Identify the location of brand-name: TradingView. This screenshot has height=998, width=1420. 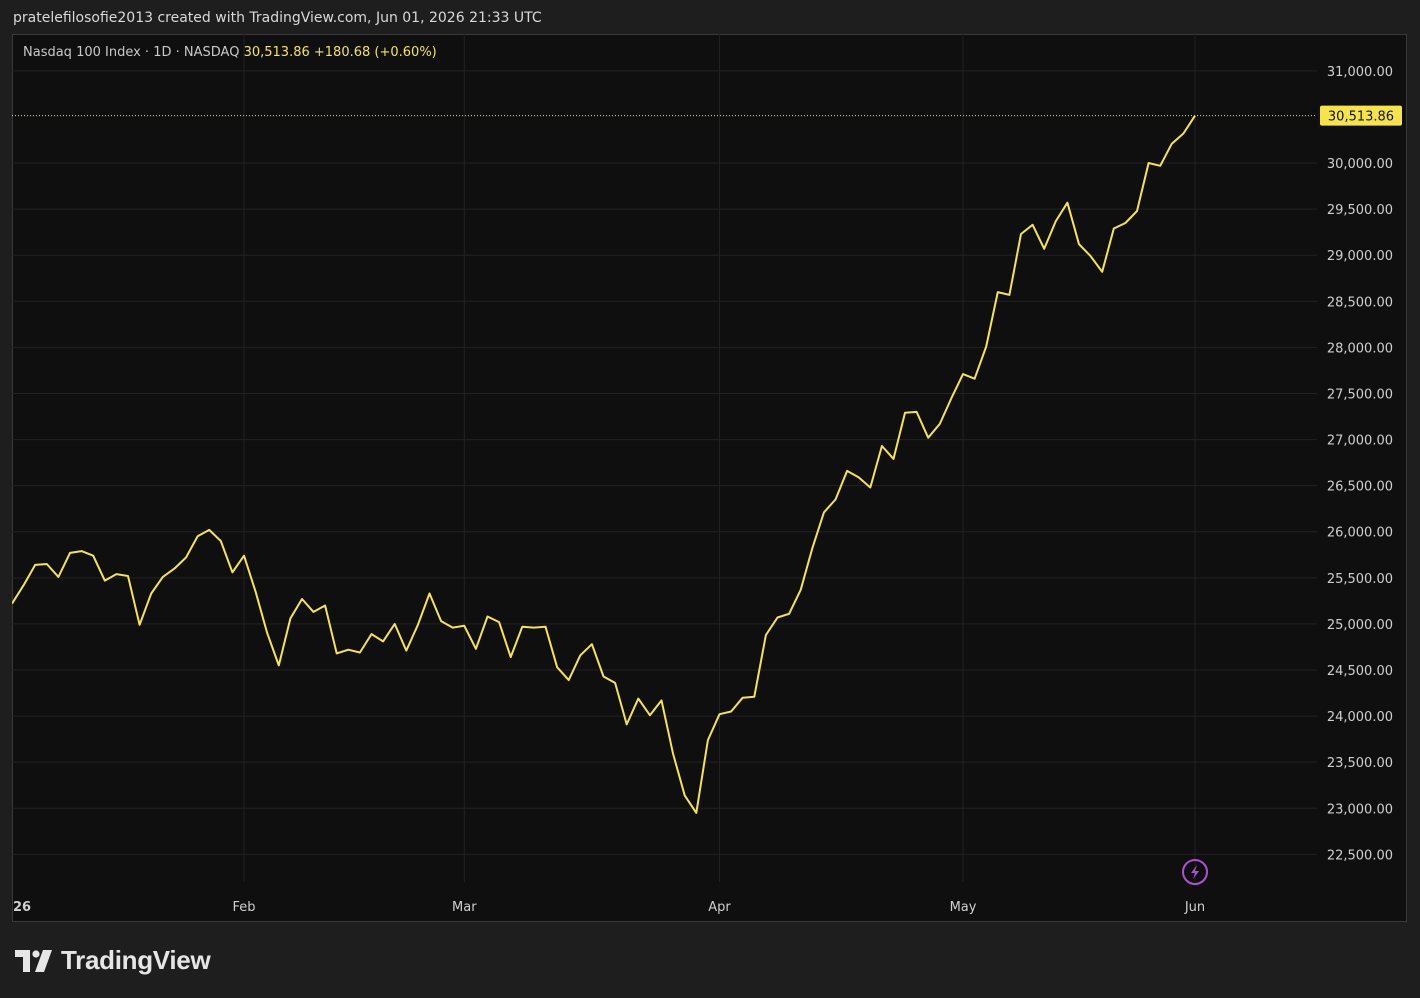
(136, 960).